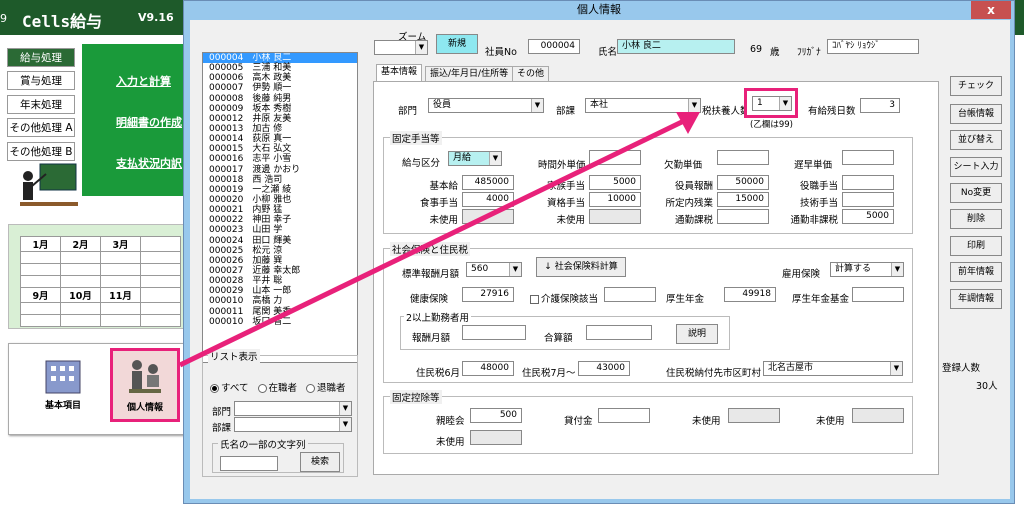 The width and height of the screenshot is (1024, 529). I want to click on link-payment-status: 支払状況内訳, so click(149, 163).